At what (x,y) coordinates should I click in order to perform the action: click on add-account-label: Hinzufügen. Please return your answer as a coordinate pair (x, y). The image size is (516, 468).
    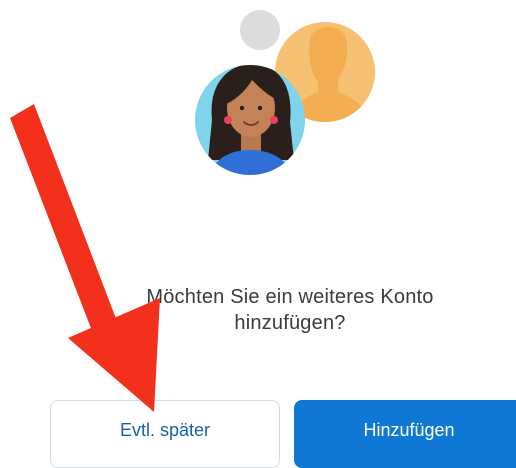
    Looking at the image, I should click on (409, 429).